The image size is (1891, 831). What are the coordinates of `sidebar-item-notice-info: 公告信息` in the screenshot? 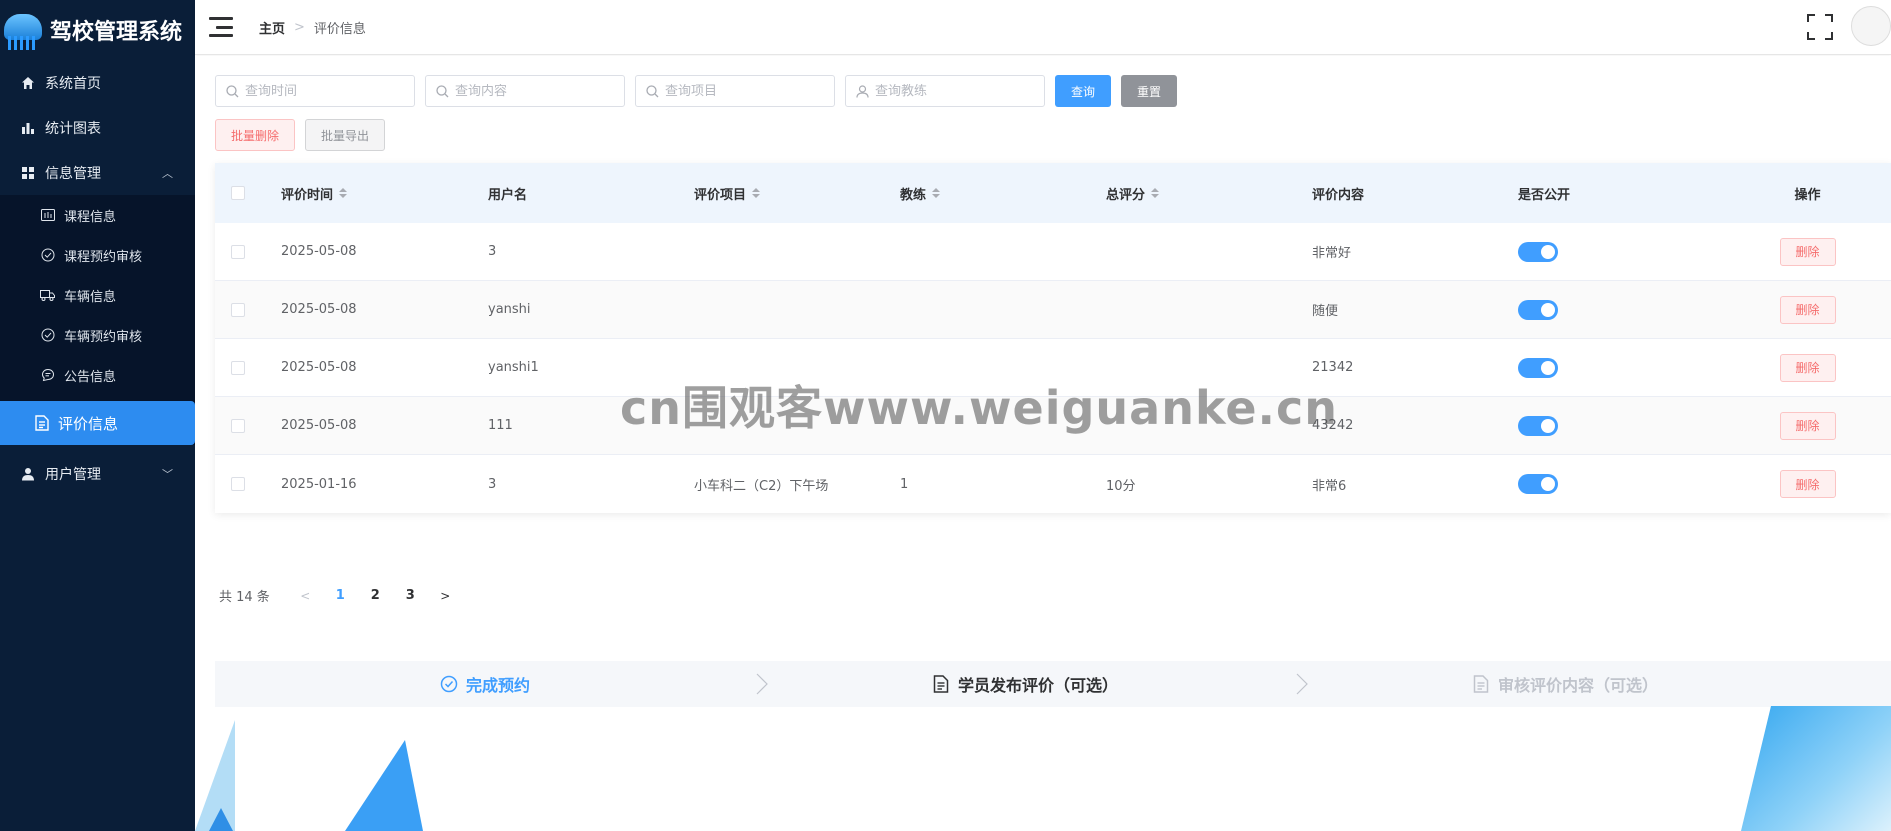 It's located at (97, 375).